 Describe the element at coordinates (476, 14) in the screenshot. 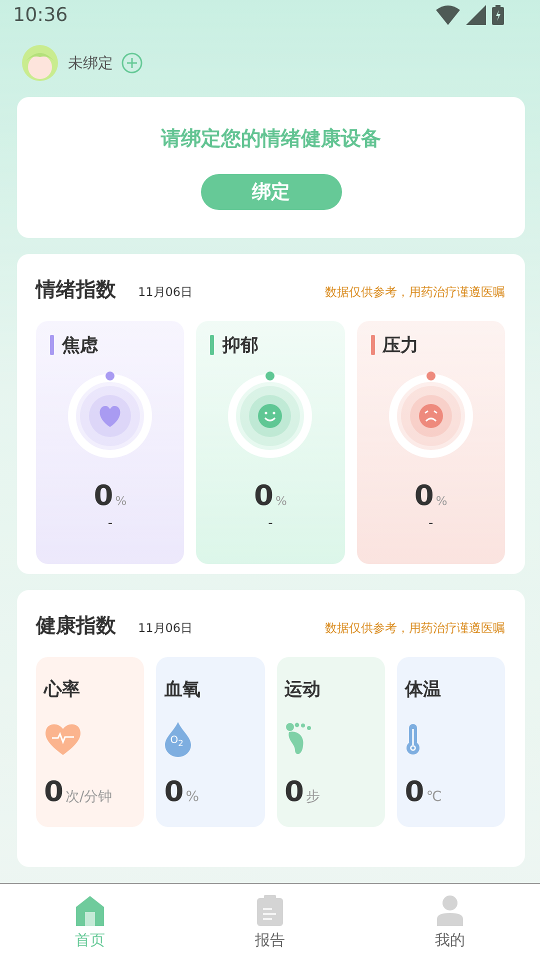

I see `signal-icon` at that location.